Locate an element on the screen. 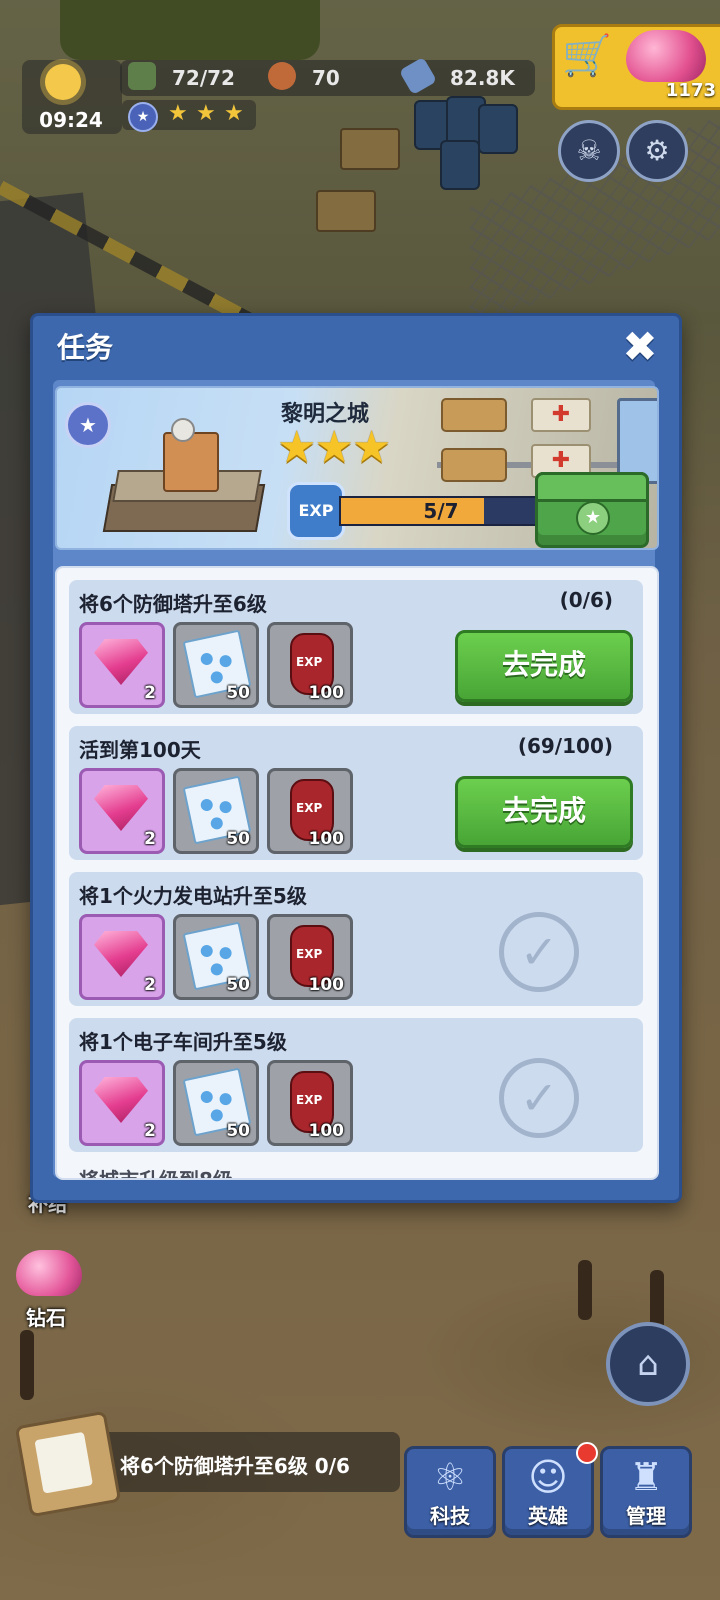 The width and height of the screenshot is (720, 1600). quest-title: 活到第100天 is located at coordinates (140, 750).